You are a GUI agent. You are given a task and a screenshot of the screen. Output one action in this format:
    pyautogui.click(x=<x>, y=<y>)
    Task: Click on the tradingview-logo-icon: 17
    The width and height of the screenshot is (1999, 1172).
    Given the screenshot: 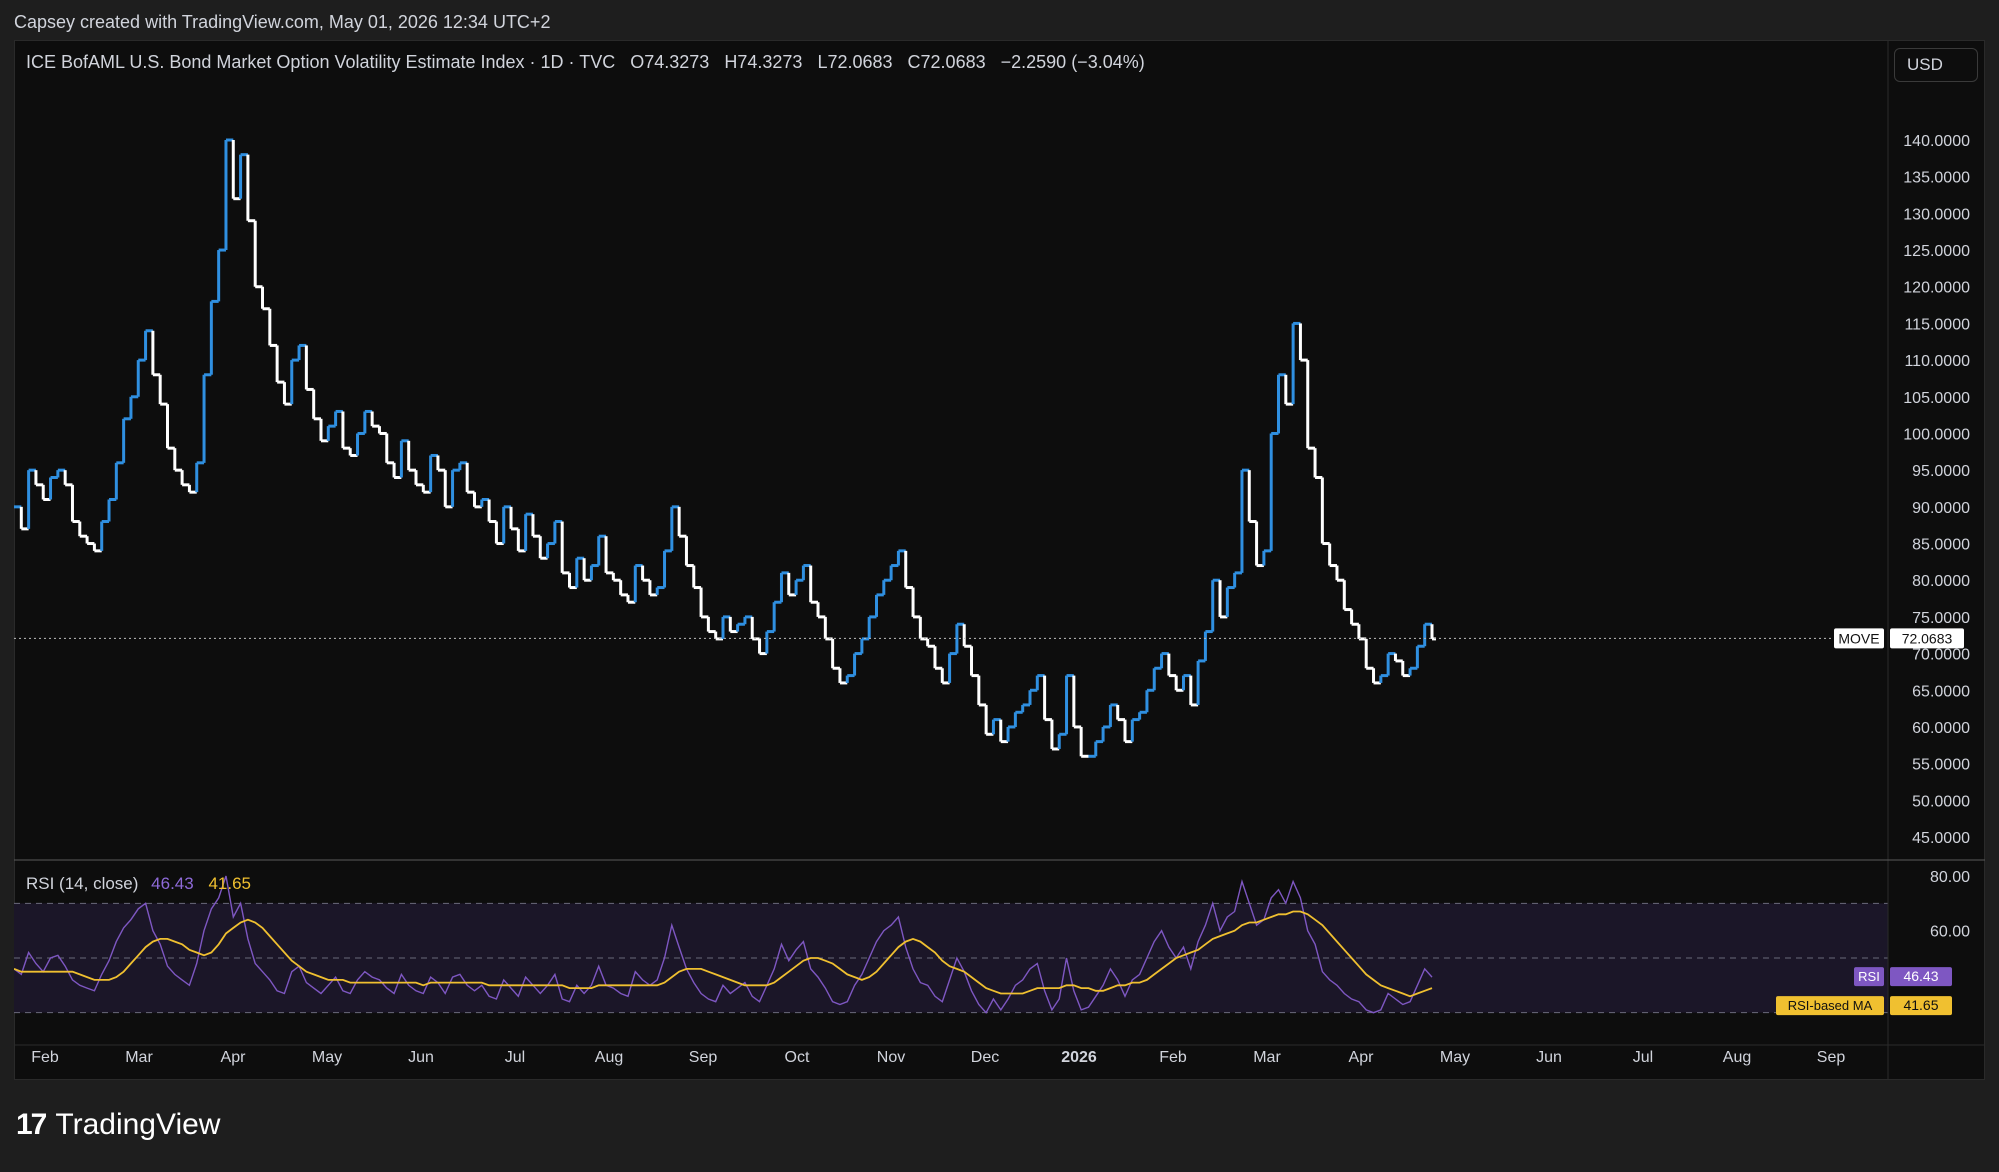 What is the action you would take?
    pyautogui.click(x=31, y=1124)
    